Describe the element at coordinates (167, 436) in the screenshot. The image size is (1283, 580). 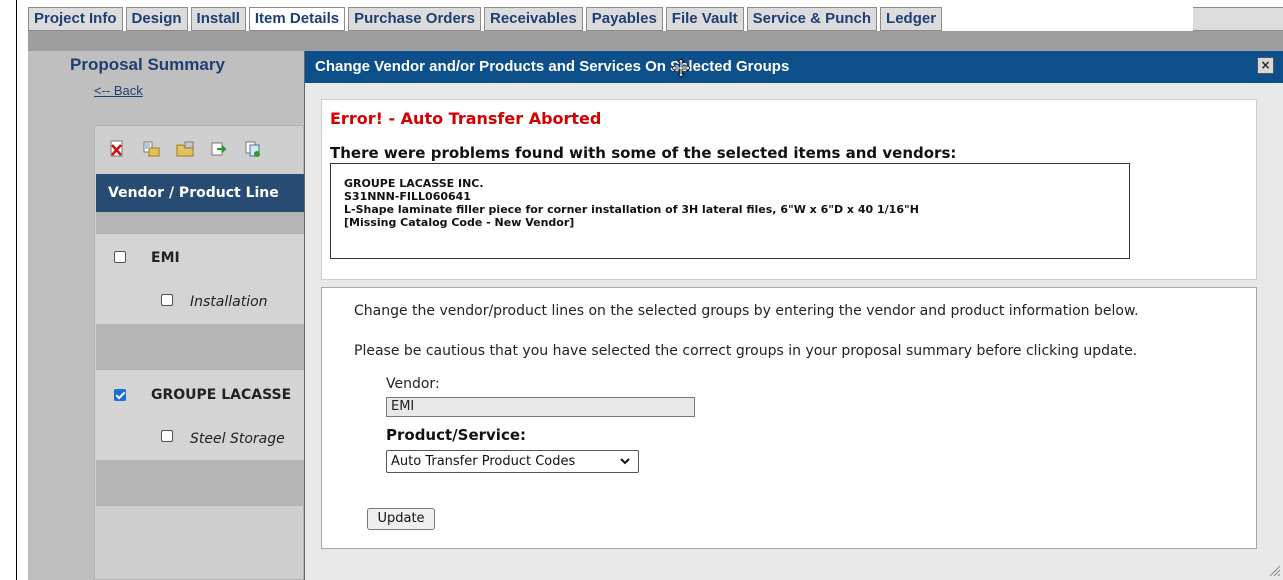
I see `product-checkbox-steel-storage` at that location.